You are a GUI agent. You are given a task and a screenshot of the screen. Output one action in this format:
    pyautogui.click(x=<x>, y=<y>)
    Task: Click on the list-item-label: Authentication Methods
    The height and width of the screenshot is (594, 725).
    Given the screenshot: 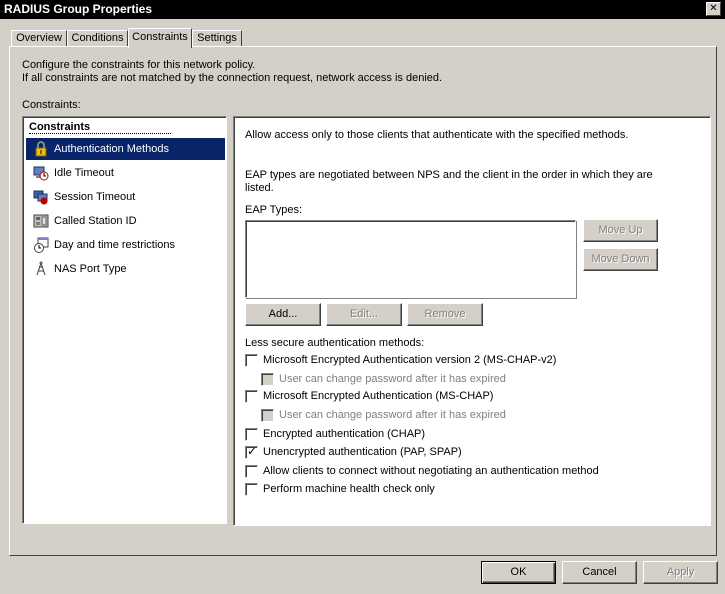 What is the action you would take?
    pyautogui.click(x=111, y=149)
    